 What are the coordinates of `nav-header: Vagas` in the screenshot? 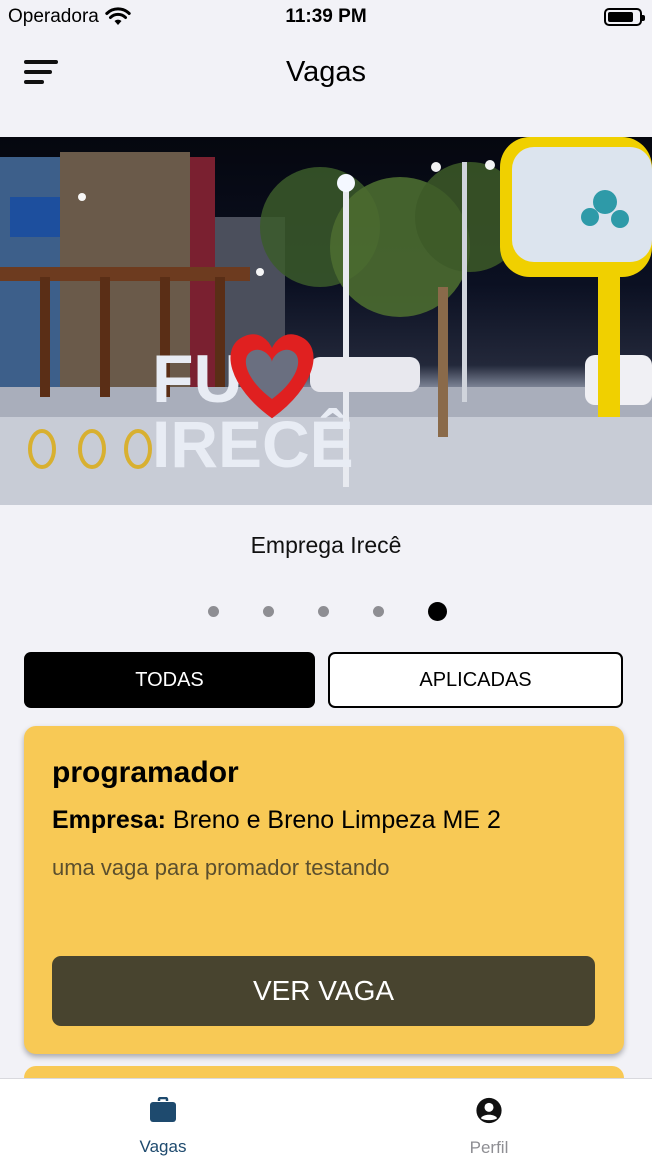 It's located at (326, 72).